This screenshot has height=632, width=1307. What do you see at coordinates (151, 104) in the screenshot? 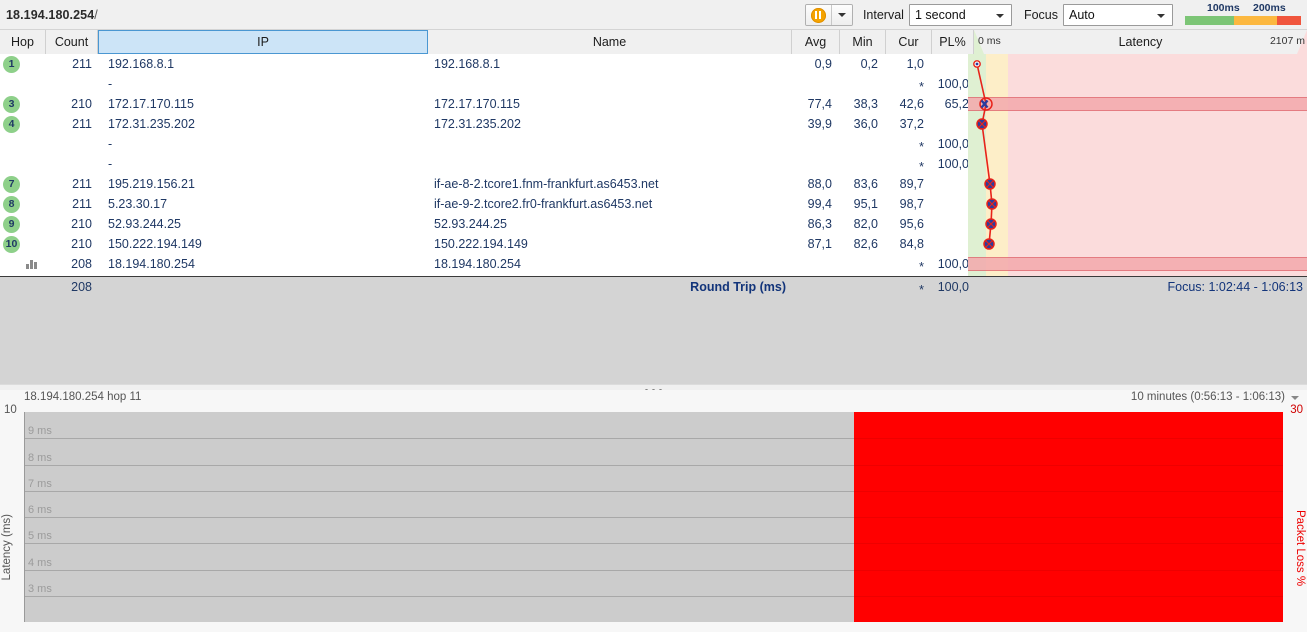
I see `cell-ip: 172.17.170.115` at bounding box center [151, 104].